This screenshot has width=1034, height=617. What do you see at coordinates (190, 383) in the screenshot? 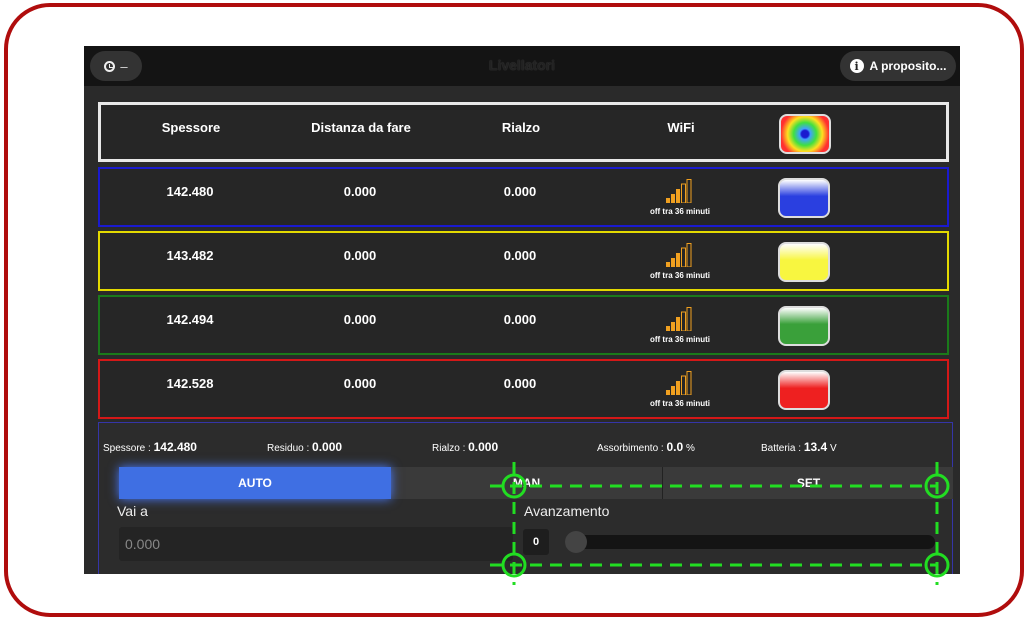
I see `row-spessore: 142.528` at bounding box center [190, 383].